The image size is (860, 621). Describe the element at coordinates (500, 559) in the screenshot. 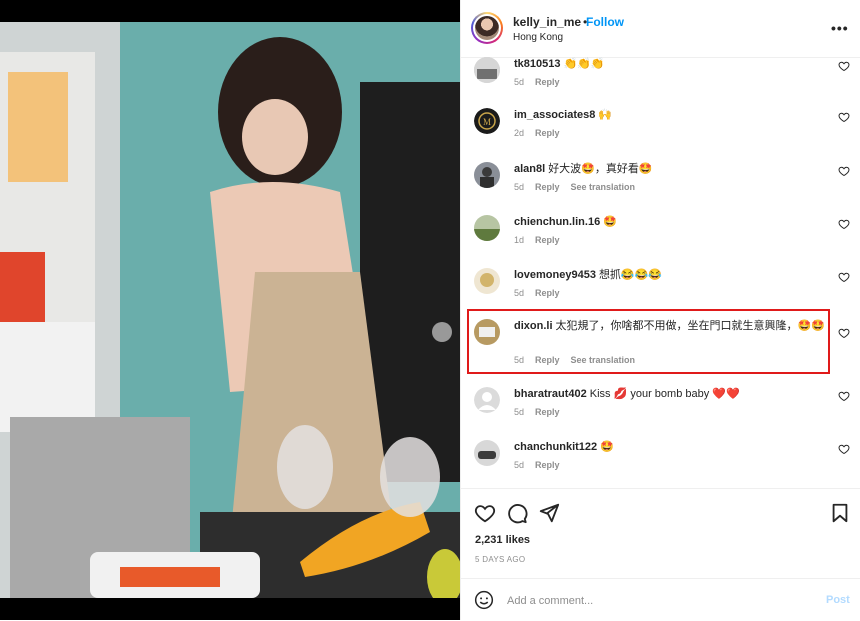

I see `post-date: 5 DAYS AGO` at that location.